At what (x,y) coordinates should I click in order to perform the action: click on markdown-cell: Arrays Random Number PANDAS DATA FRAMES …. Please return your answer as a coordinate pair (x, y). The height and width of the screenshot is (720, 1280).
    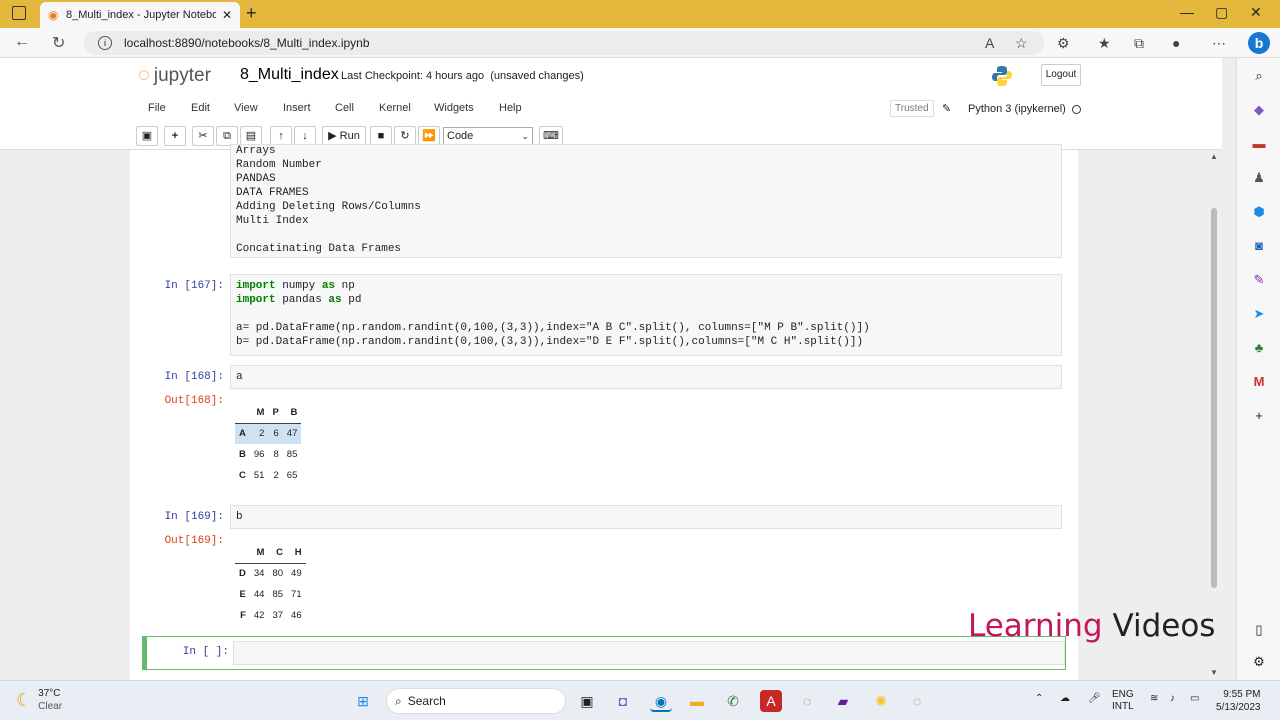
    Looking at the image, I should click on (646, 201).